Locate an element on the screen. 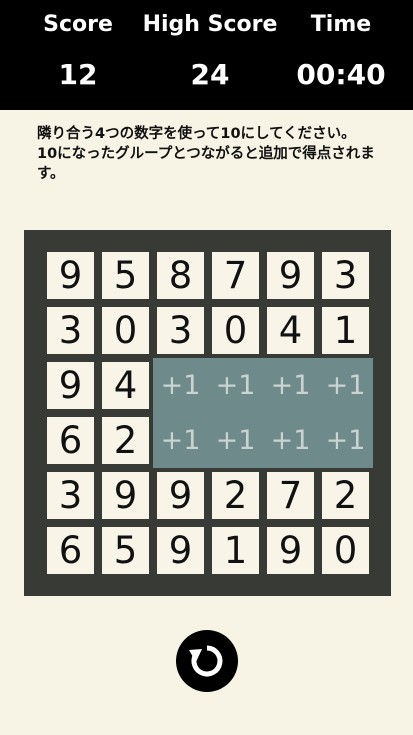 Image resolution: width=413 pixels, height=735 pixels. time-label: Time is located at coordinates (341, 24).